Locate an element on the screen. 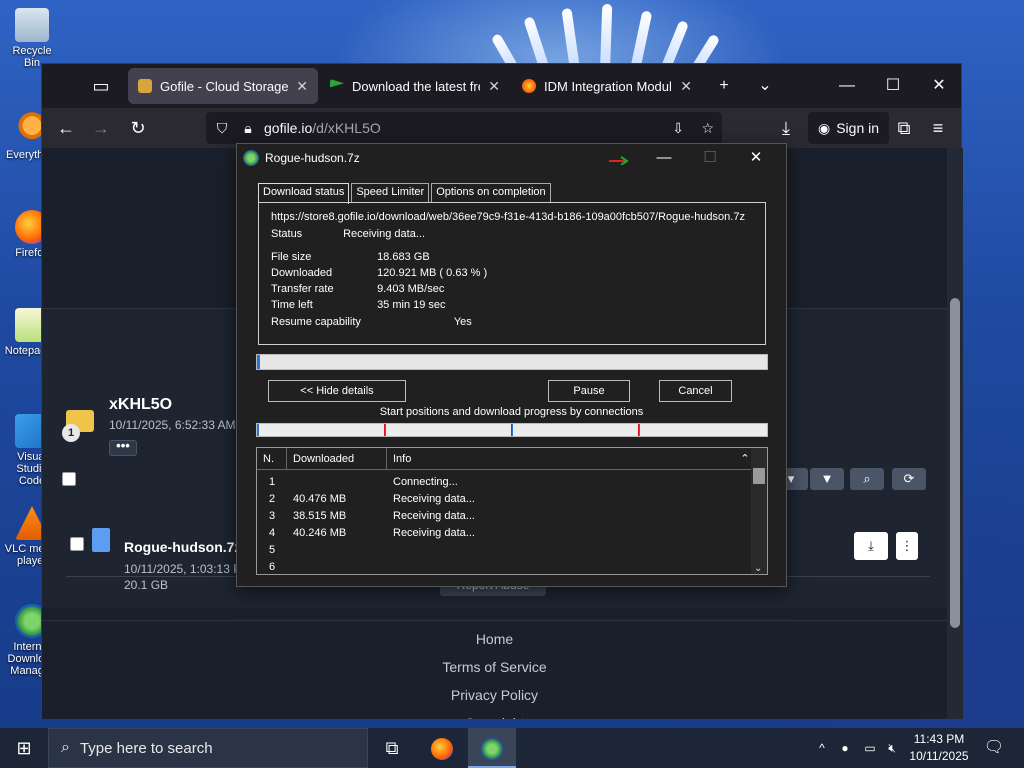 This screenshot has height=768, width=1024. page-scrollbar is located at coordinates (955, 433).